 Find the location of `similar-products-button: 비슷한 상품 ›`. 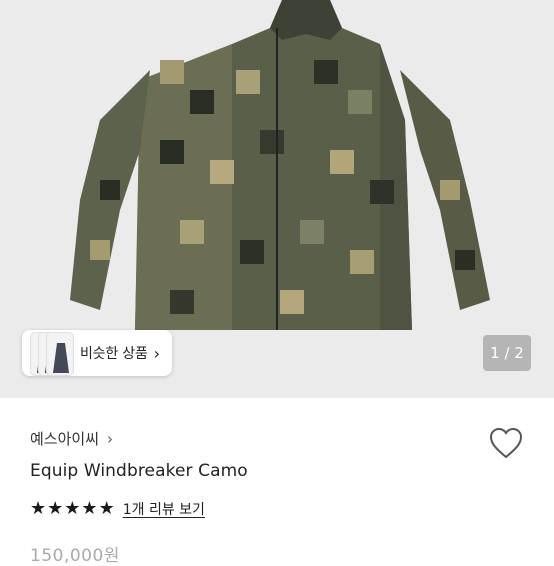

similar-products-button: 비슷한 상품 › is located at coordinates (97, 353).